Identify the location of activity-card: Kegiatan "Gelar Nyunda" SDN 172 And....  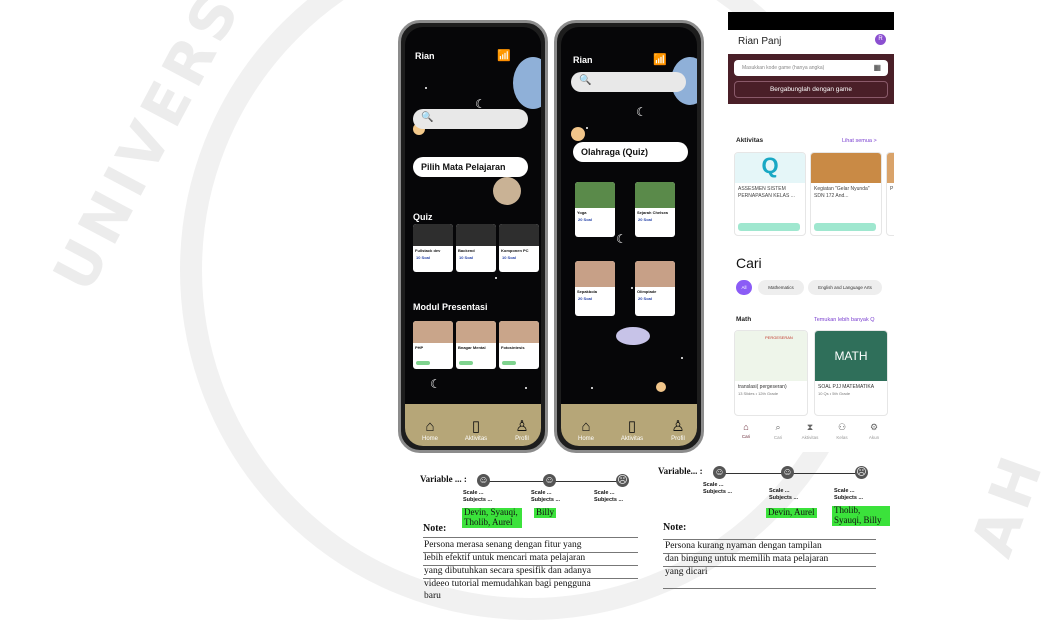
(846, 194).